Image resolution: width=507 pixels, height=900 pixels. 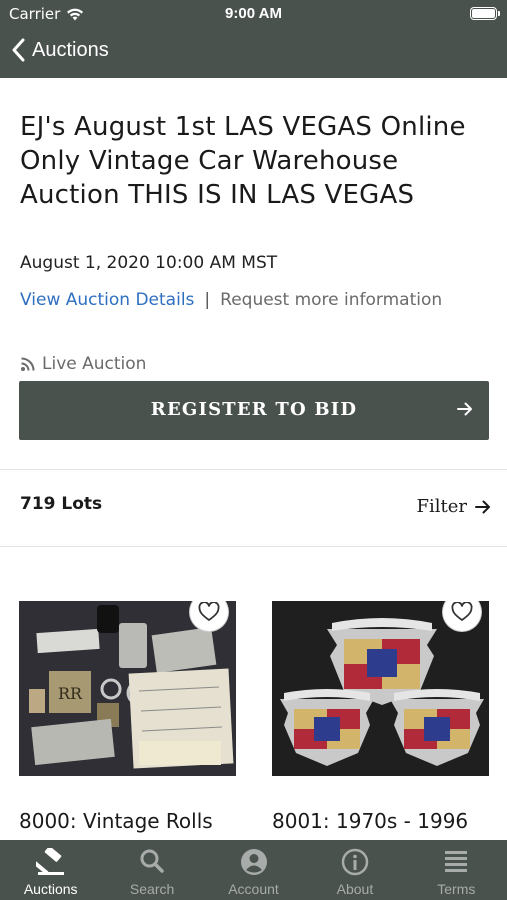 What do you see at coordinates (70, 693) in the screenshot?
I see `svg-text: RR` at bounding box center [70, 693].